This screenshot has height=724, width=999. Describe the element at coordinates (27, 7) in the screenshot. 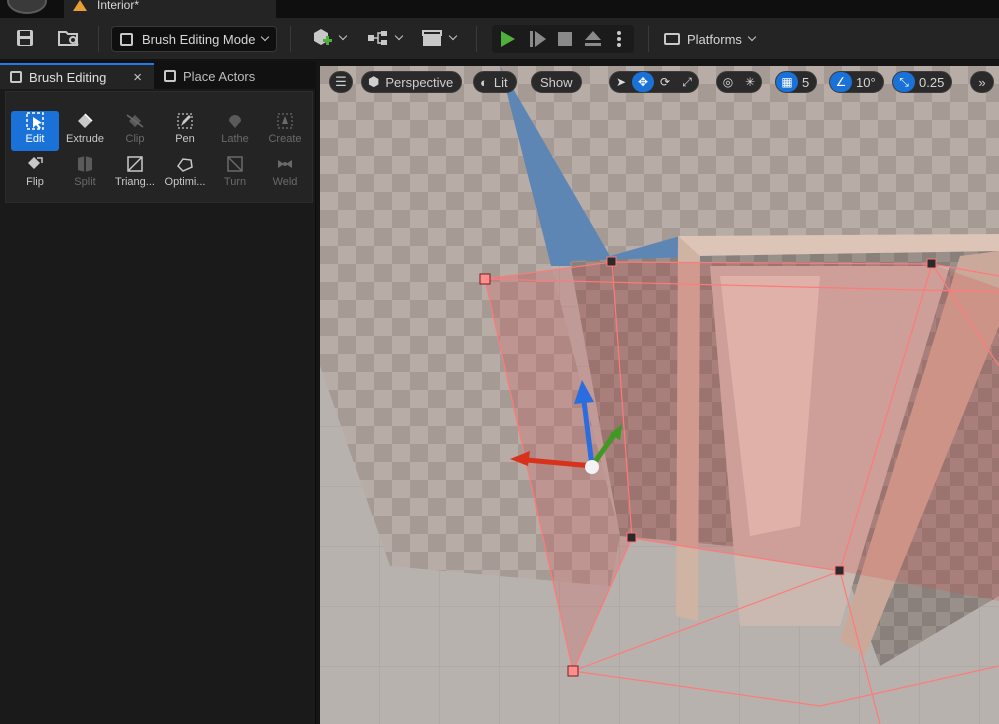

I see `unreal-logo-icon` at that location.